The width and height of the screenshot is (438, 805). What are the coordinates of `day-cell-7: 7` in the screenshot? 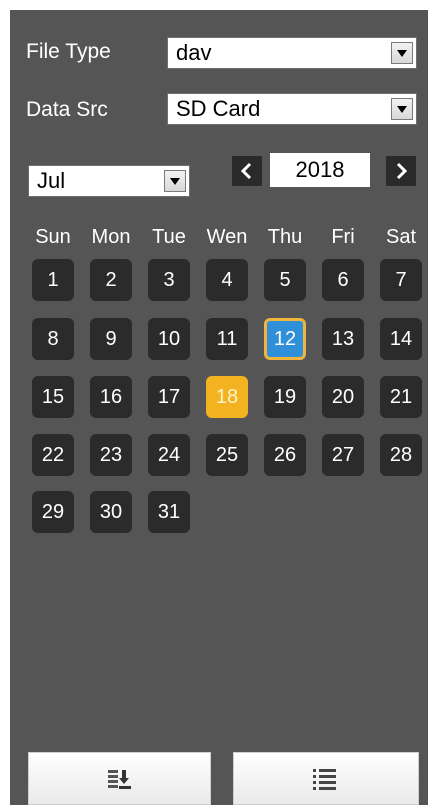 It's located at (401, 280).